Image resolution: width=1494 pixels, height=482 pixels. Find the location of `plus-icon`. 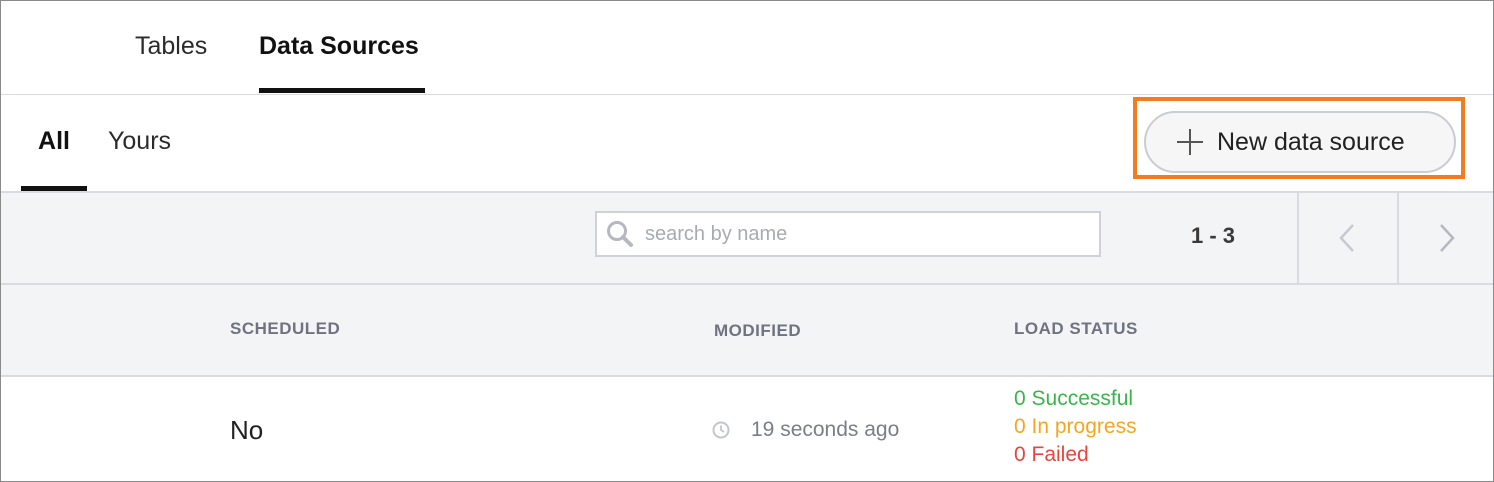

plus-icon is located at coordinates (1190, 142).